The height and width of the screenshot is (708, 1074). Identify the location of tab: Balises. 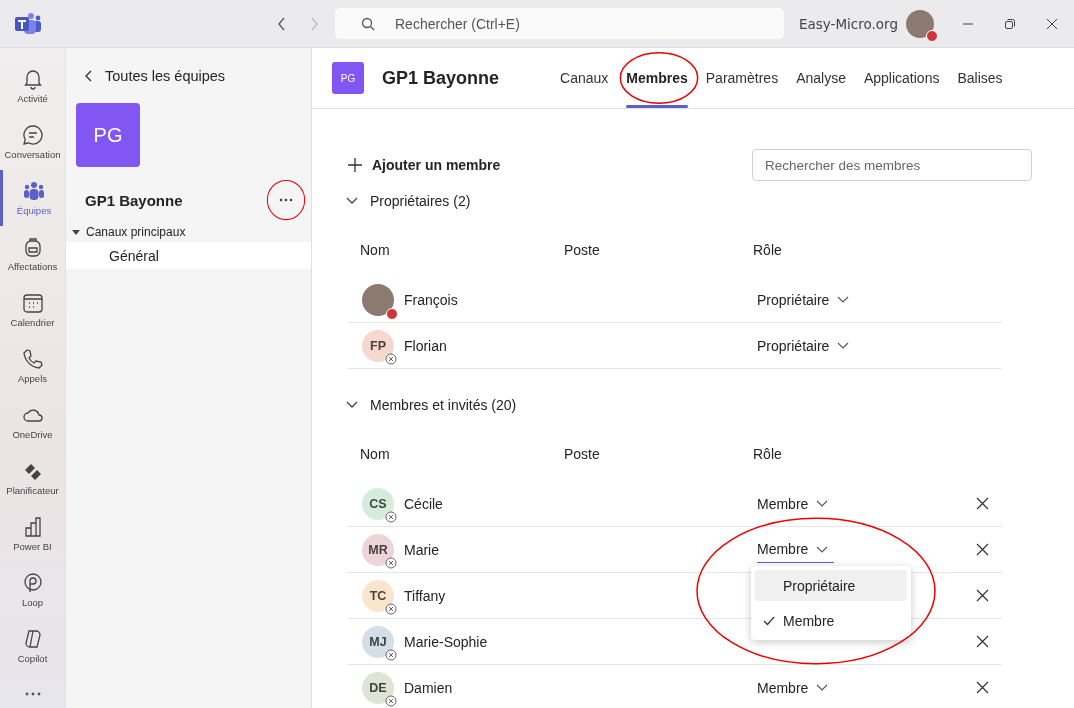
(980, 78).